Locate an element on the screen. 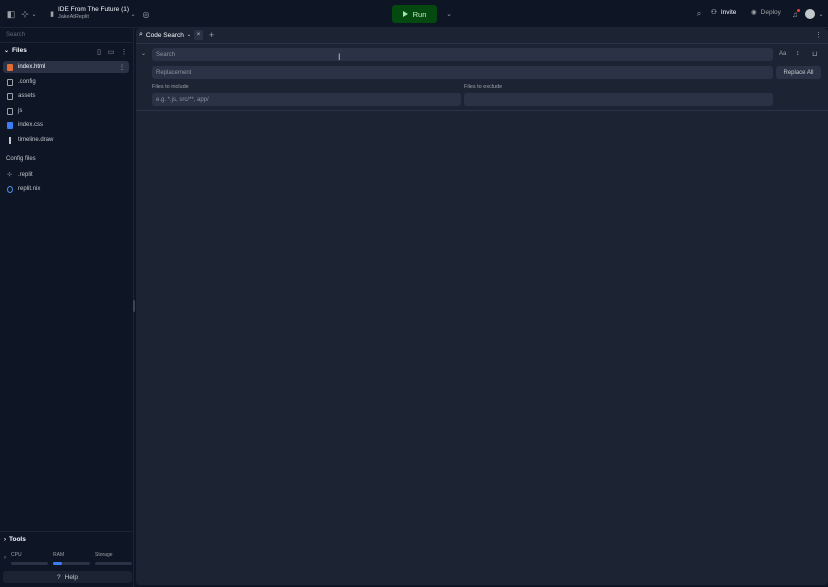 This screenshot has width=828, height=587. replit-file-icon: ⊹ is located at coordinates (10, 174).